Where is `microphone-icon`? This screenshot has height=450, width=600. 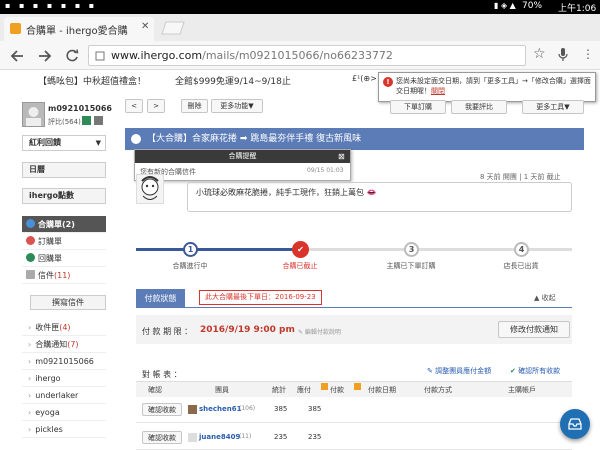
microphone-icon is located at coordinates (563, 55).